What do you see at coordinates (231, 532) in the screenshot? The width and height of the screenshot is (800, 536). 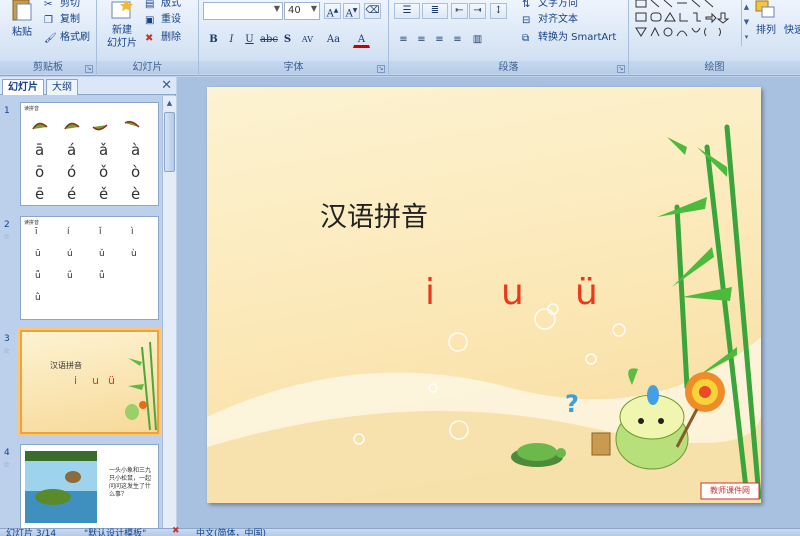 I see `language-status: 中文(简体，中国)` at bounding box center [231, 532].